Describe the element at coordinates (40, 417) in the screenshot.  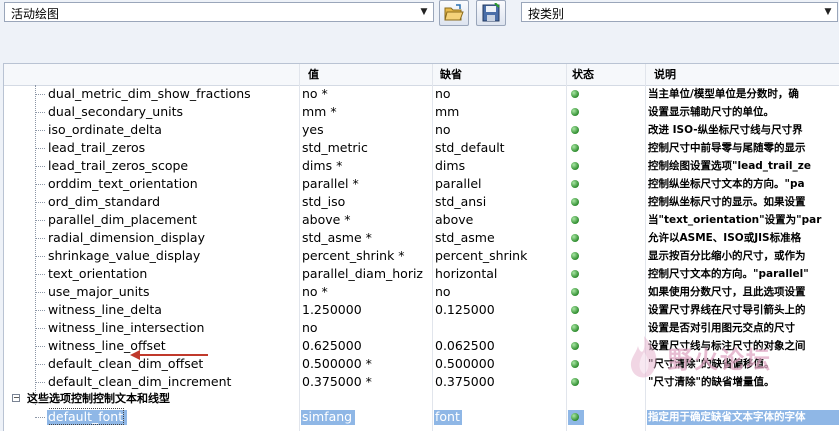
I see `tree-branch` at that location.